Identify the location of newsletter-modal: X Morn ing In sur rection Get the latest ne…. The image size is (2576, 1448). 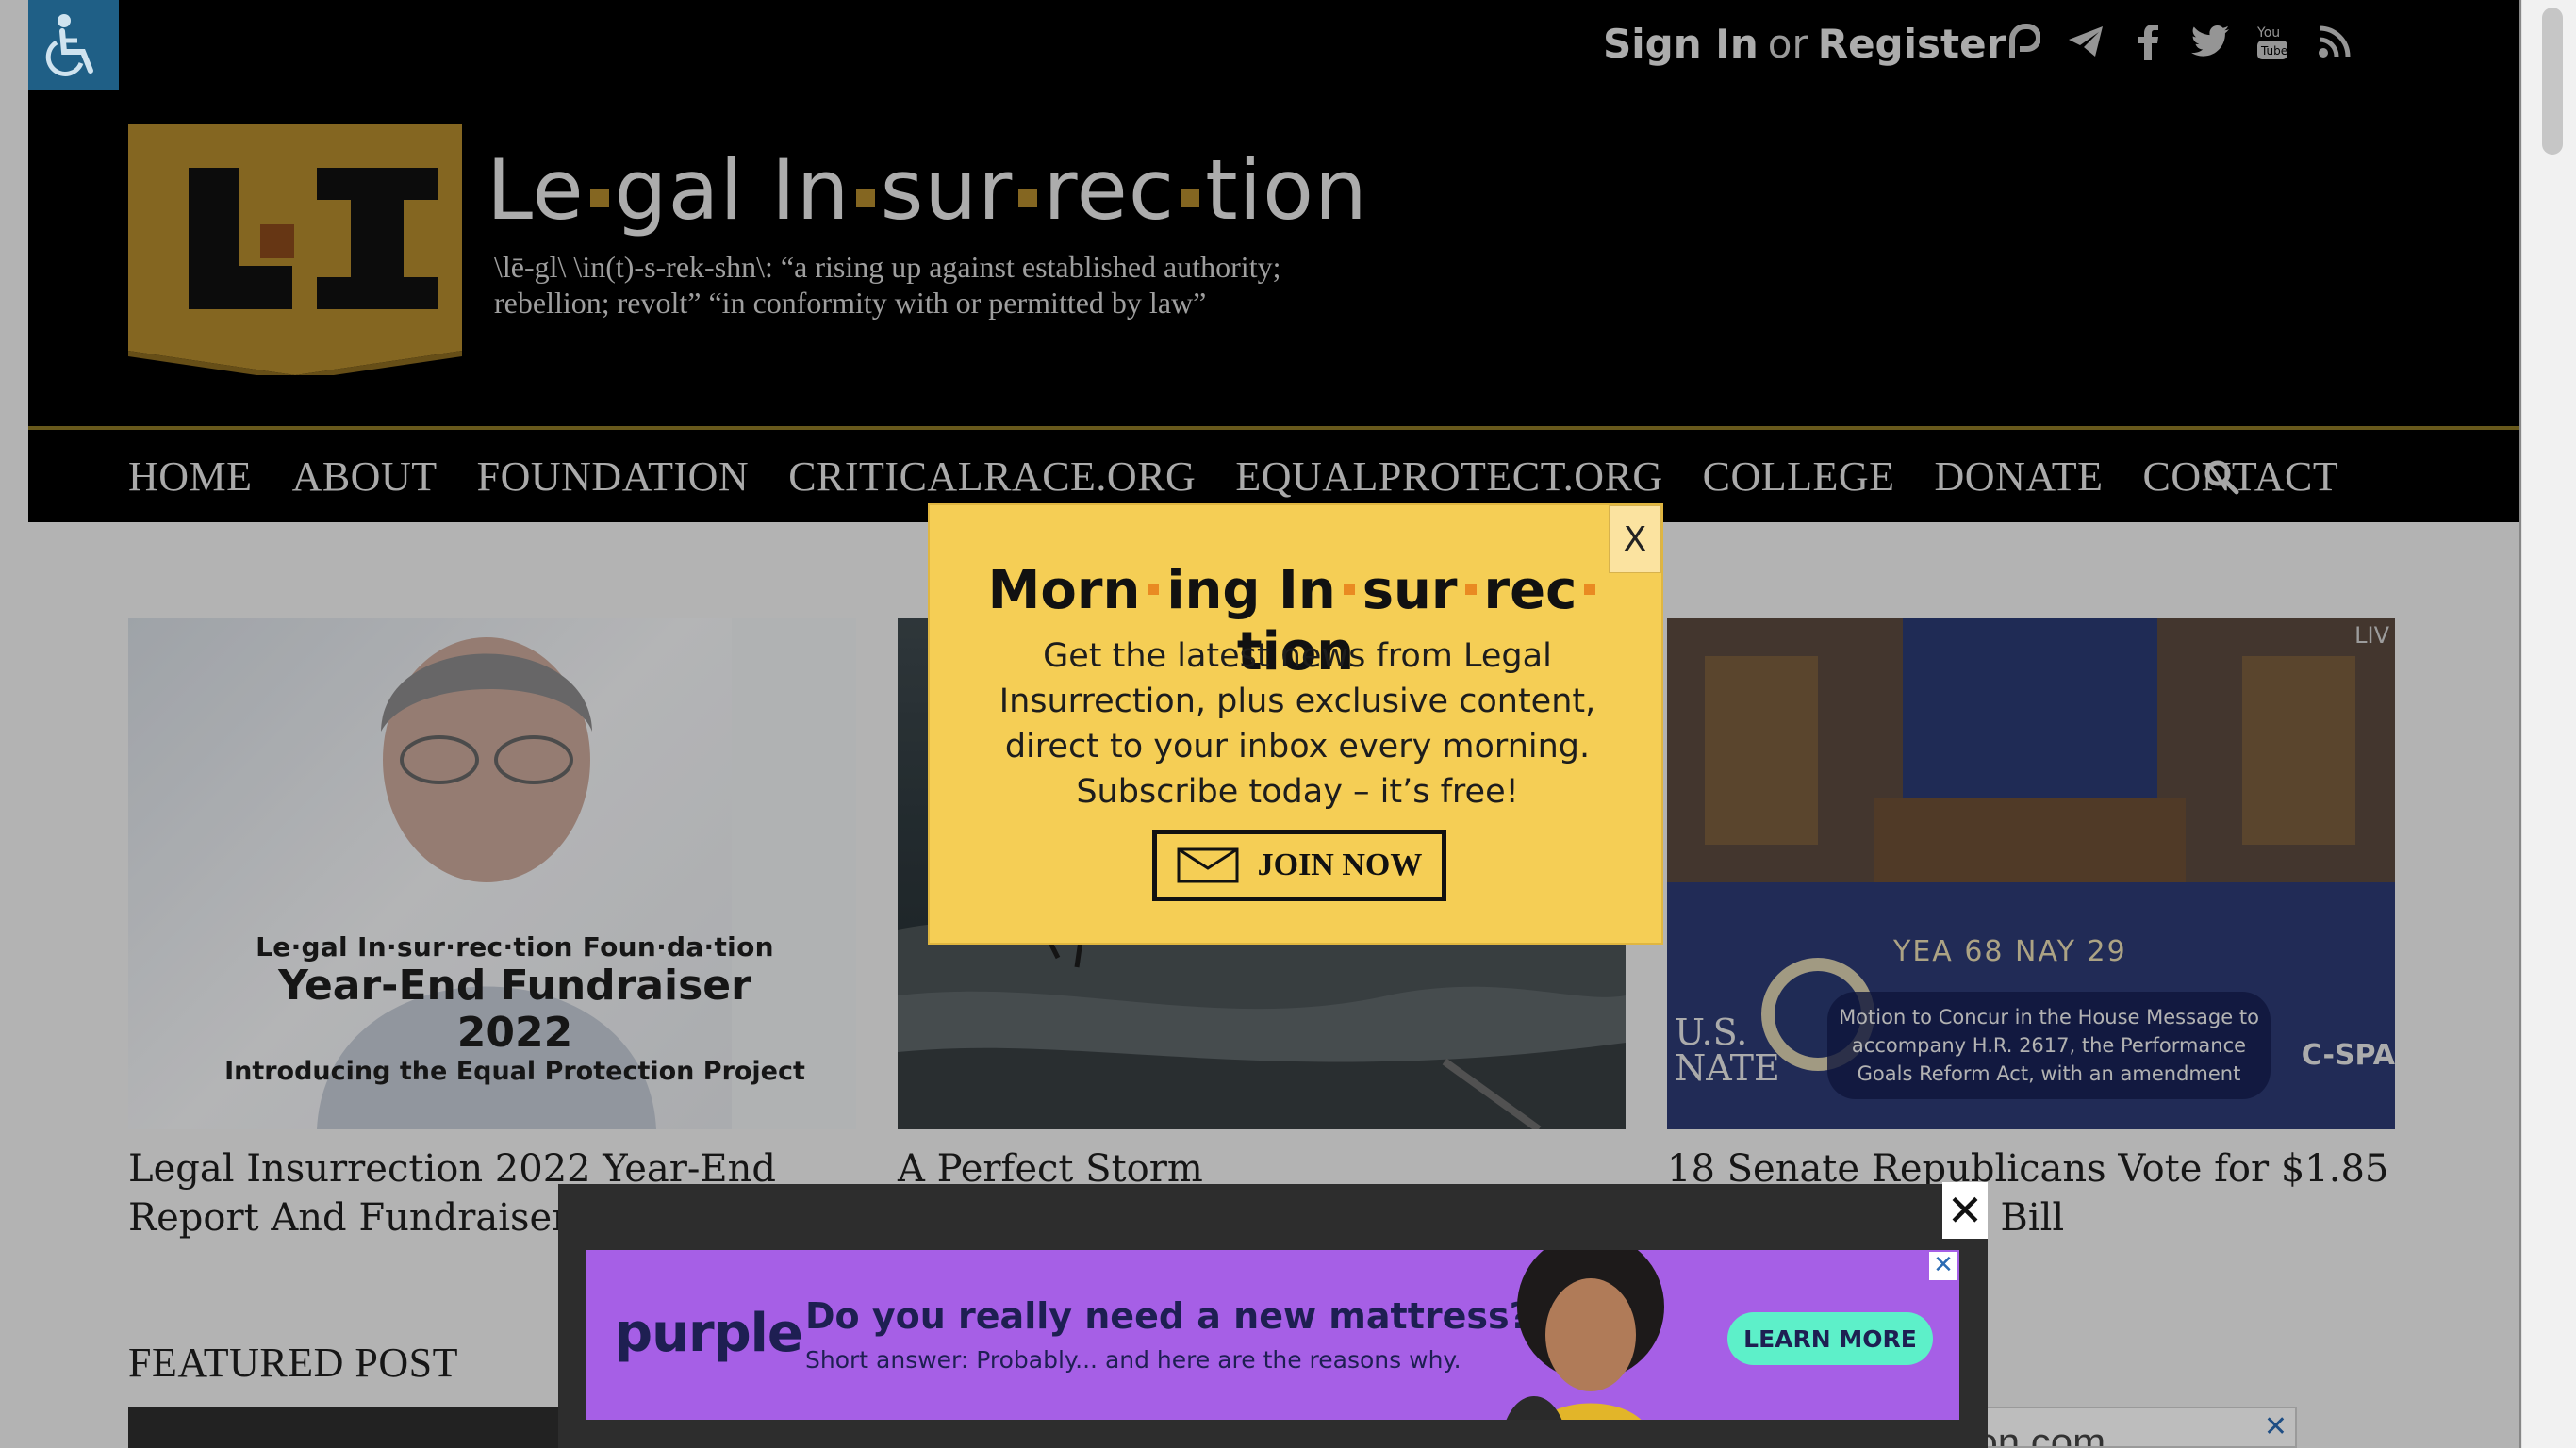
(1295, 724).